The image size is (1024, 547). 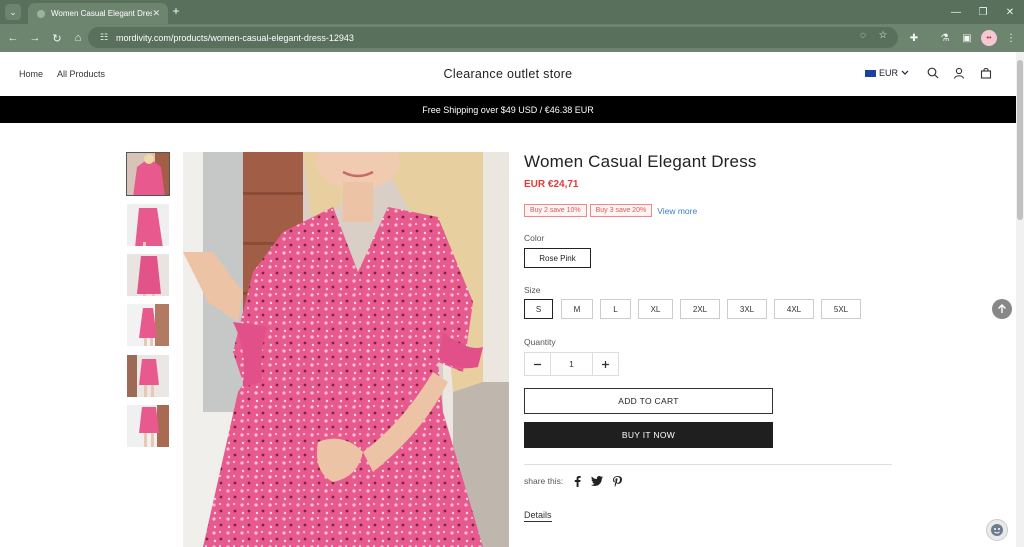 I want to click on profile-avatar: ••, so click(x=989, y=38).